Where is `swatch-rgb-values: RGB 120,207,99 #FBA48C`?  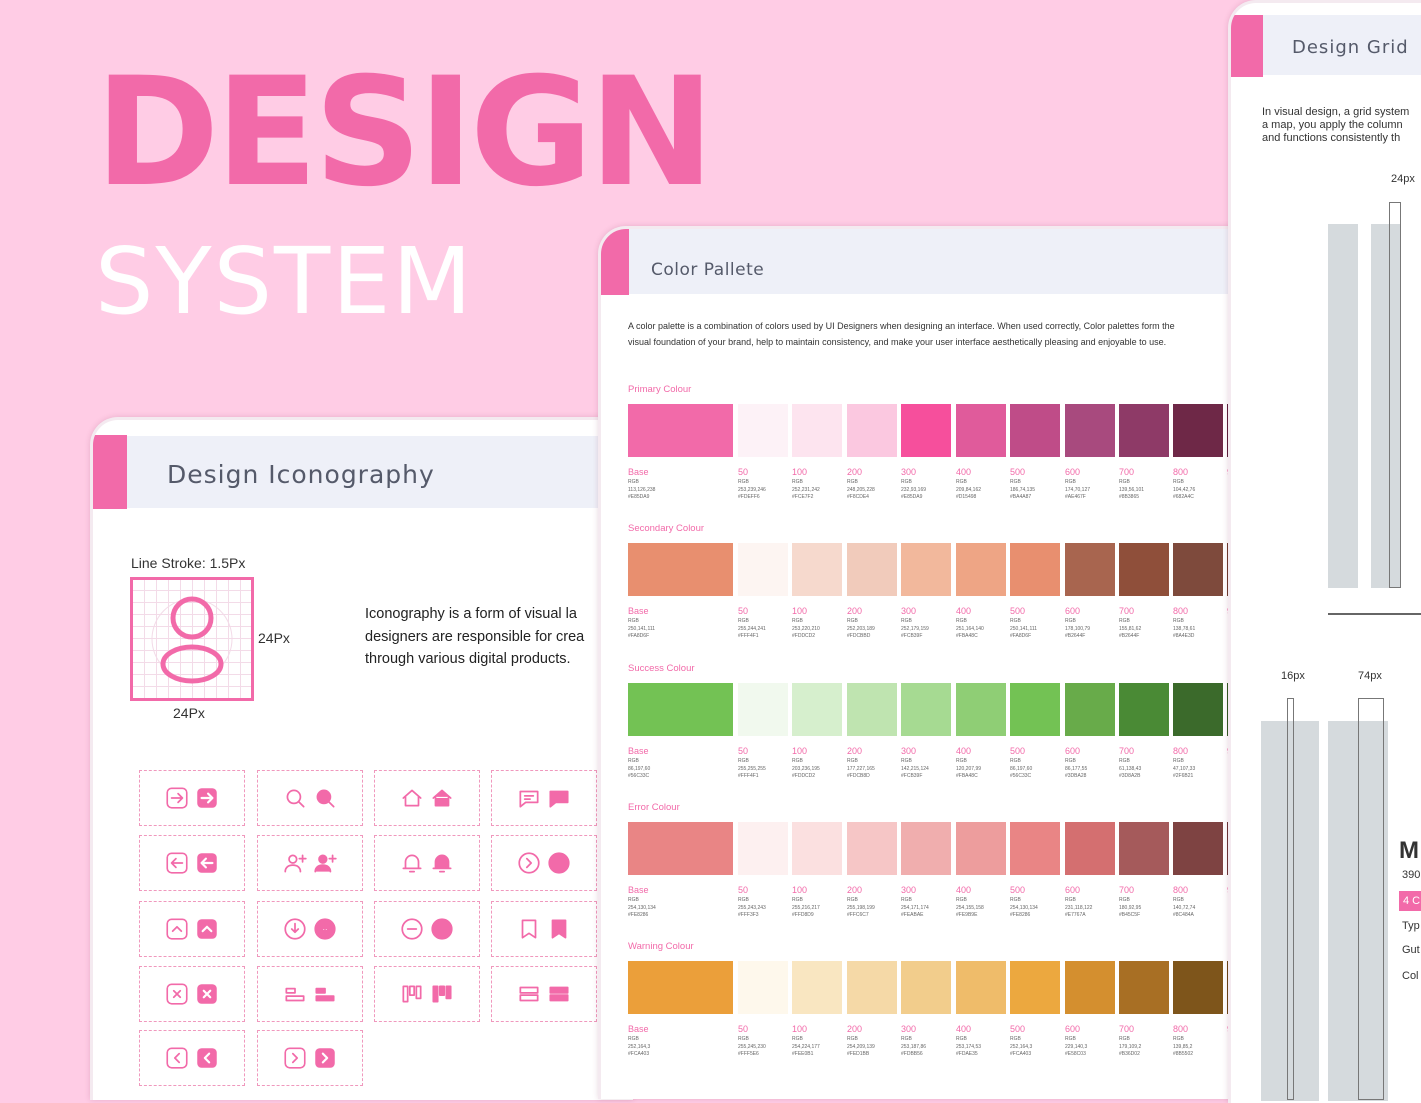 swatch-rgb-values: RGB 120,207,99 #FBA48C is located at coordinates (969, 768).